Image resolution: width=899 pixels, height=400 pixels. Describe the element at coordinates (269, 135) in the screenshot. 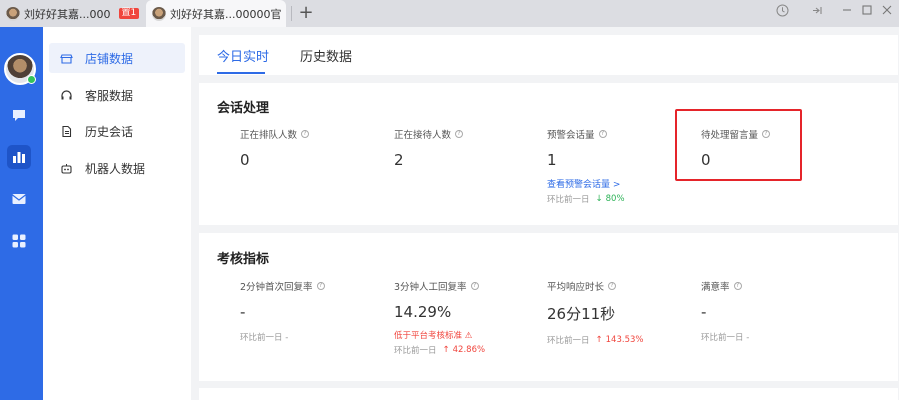

I see `metric-label: 正在排队人数` at that location.